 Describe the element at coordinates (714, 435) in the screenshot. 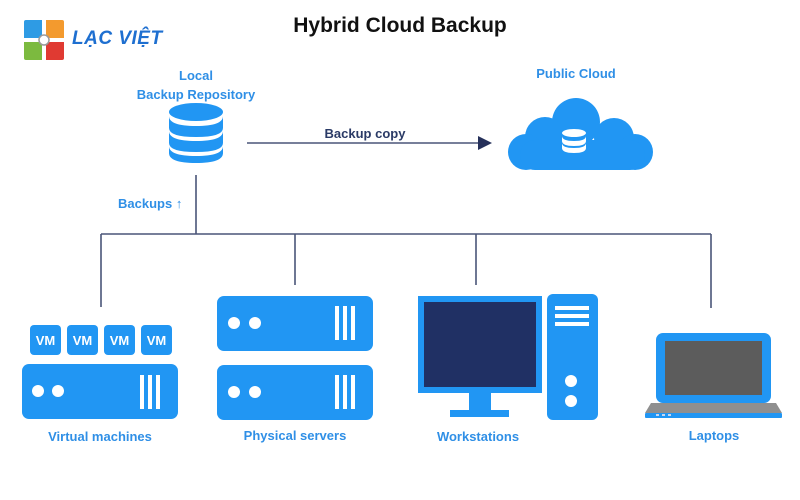

I see `laptops-label: Laptops` at that location.